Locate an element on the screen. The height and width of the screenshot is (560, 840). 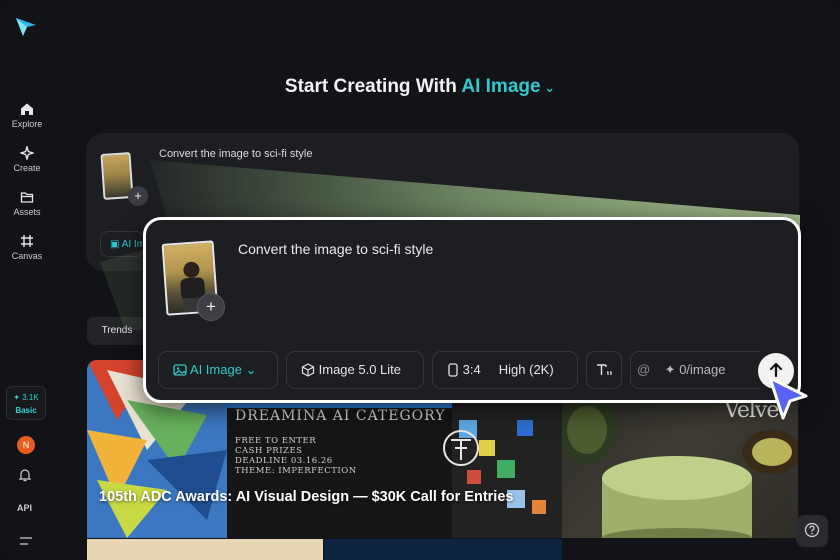
sparkle-icon: ✦ is located at coordinates (670, 369).